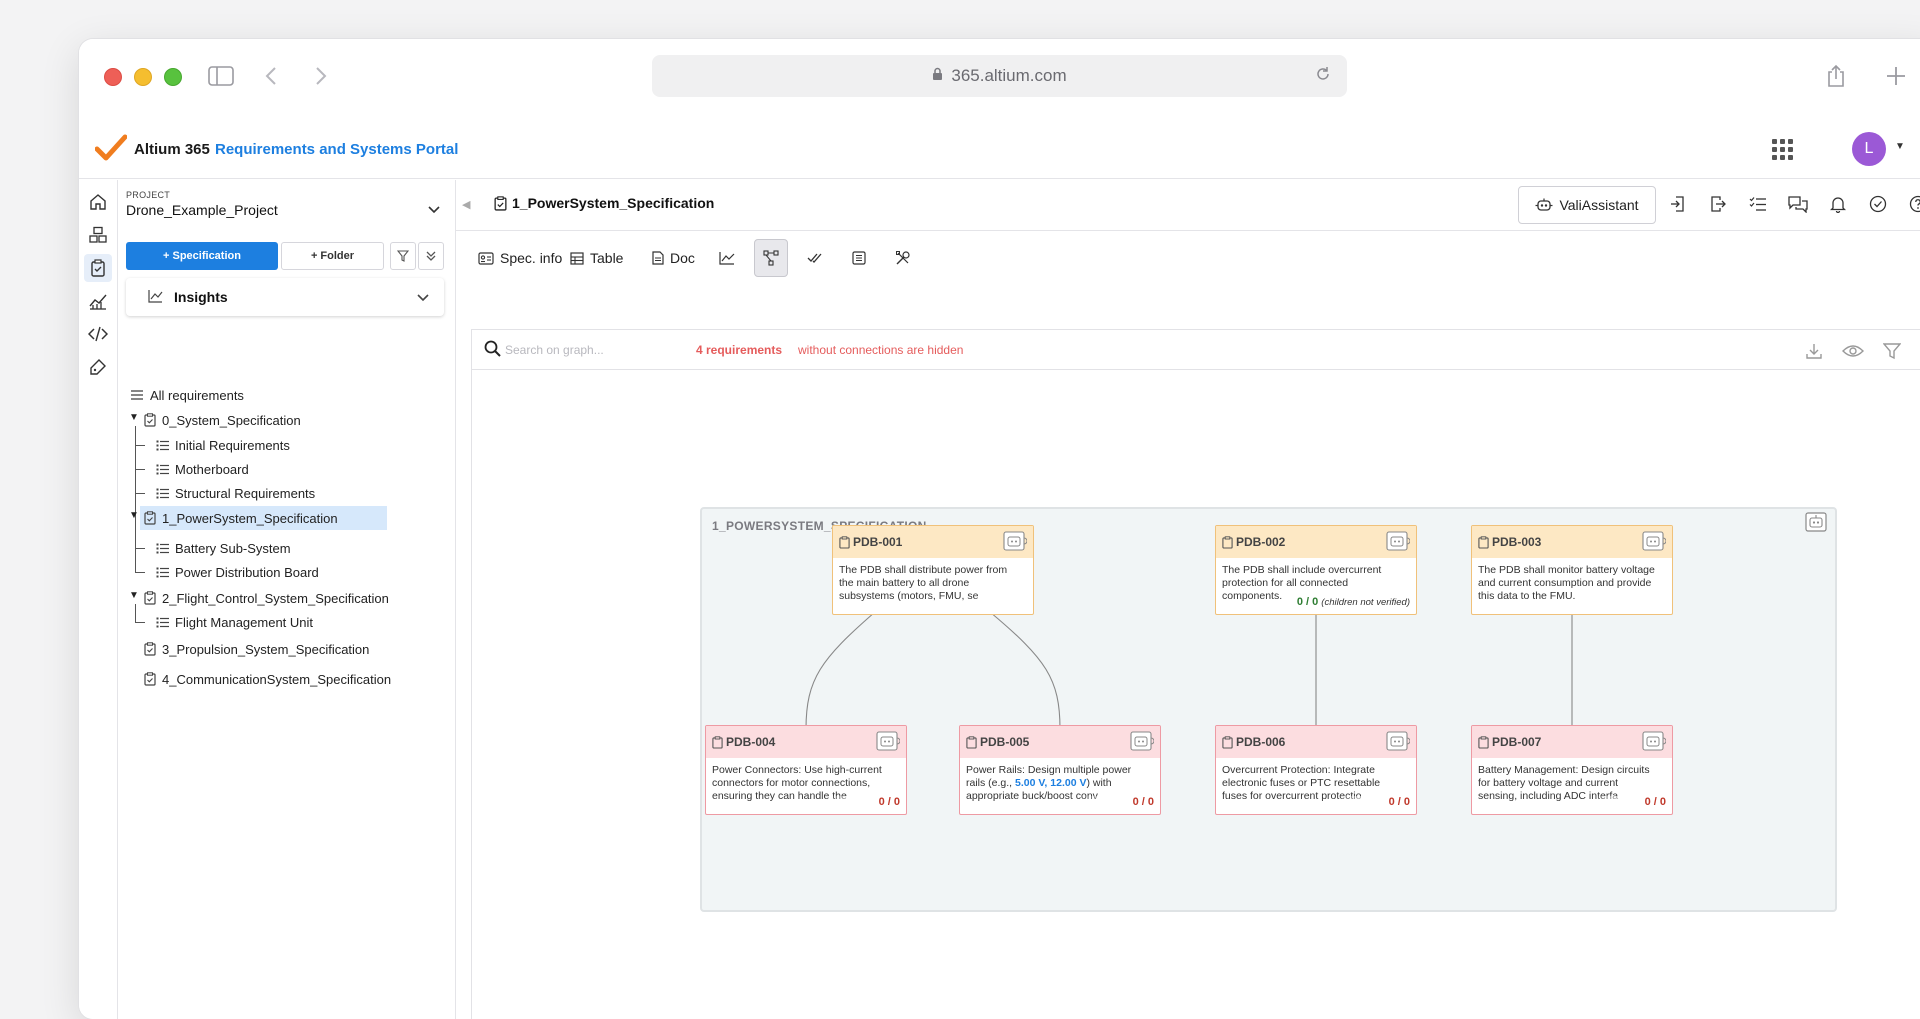  I want to click on node-id: PDB-001, so click(870, 542).